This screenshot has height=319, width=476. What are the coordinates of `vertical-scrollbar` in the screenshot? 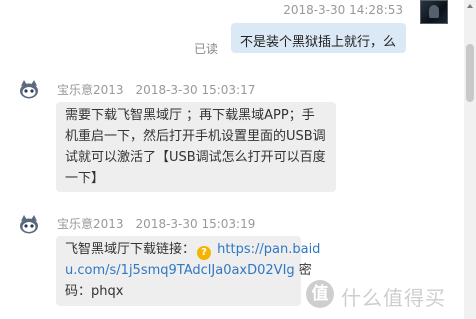 It's located at (470, 159).